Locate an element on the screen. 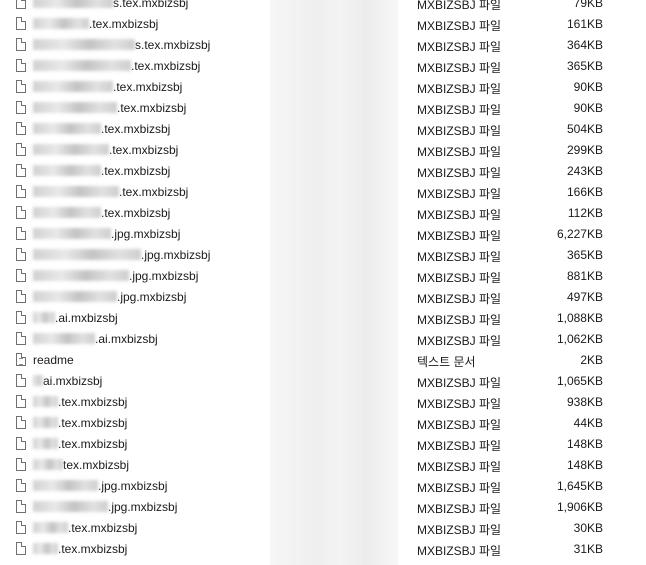  file-row: .tex.mxbizsbj MXBIZSBJ 파일 161KB is located at coordinates (323, 24).